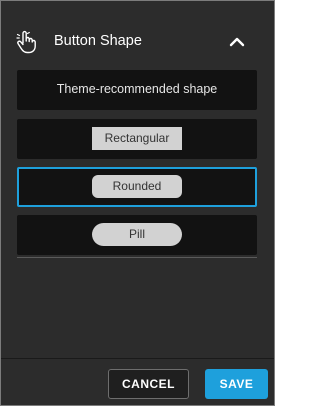 The height and width of the screenshot is (406, 320). Describe the element at coordinates (98, 41) in the screenshot. I see `section-title: Button Shape` at that location.